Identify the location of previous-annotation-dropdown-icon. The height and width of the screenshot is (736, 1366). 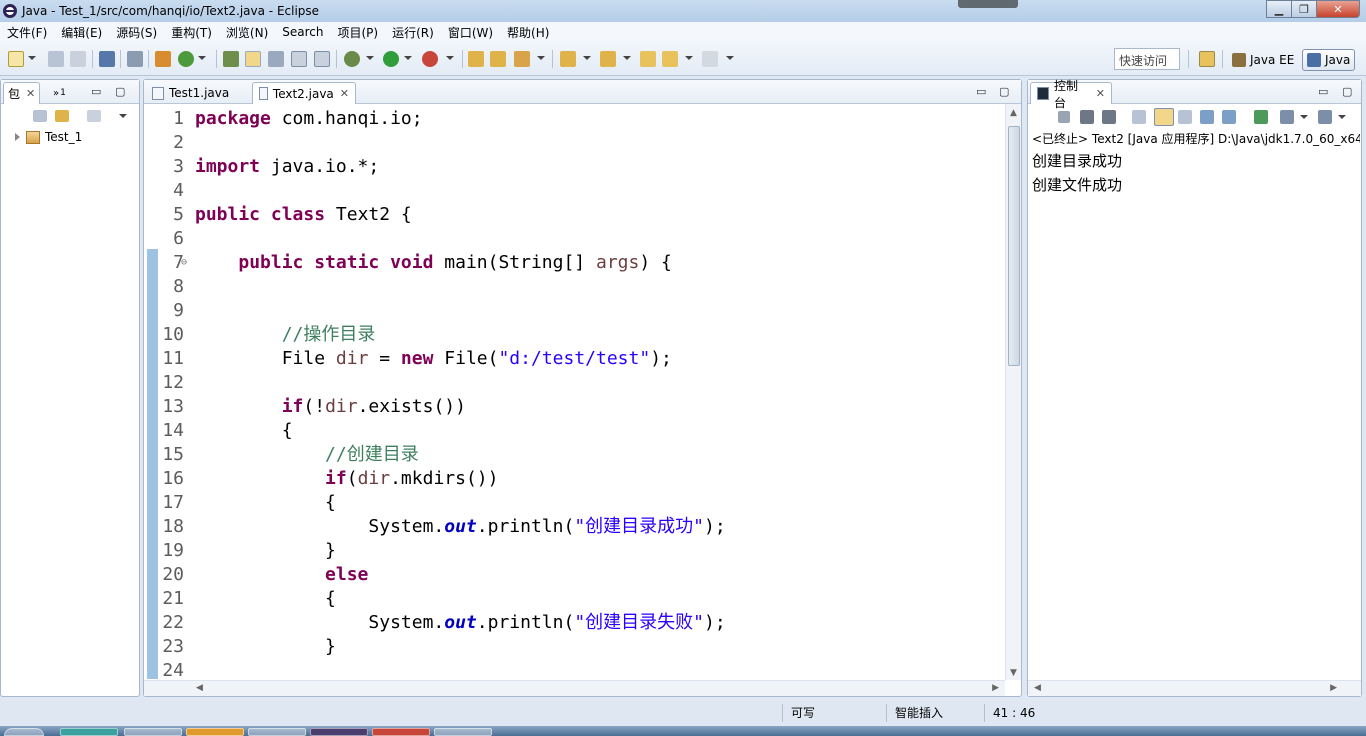
(627, 58).